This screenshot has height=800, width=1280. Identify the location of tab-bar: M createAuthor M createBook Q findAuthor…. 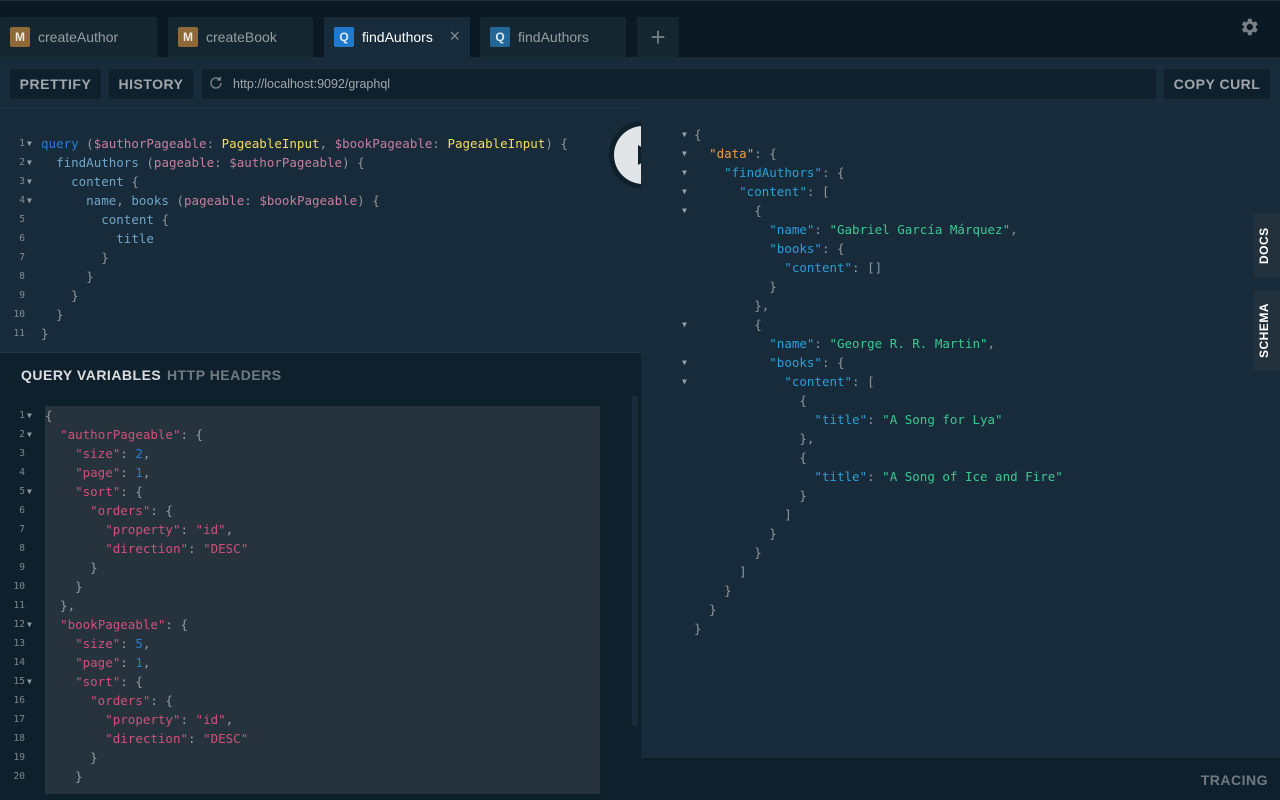
(640, 29).